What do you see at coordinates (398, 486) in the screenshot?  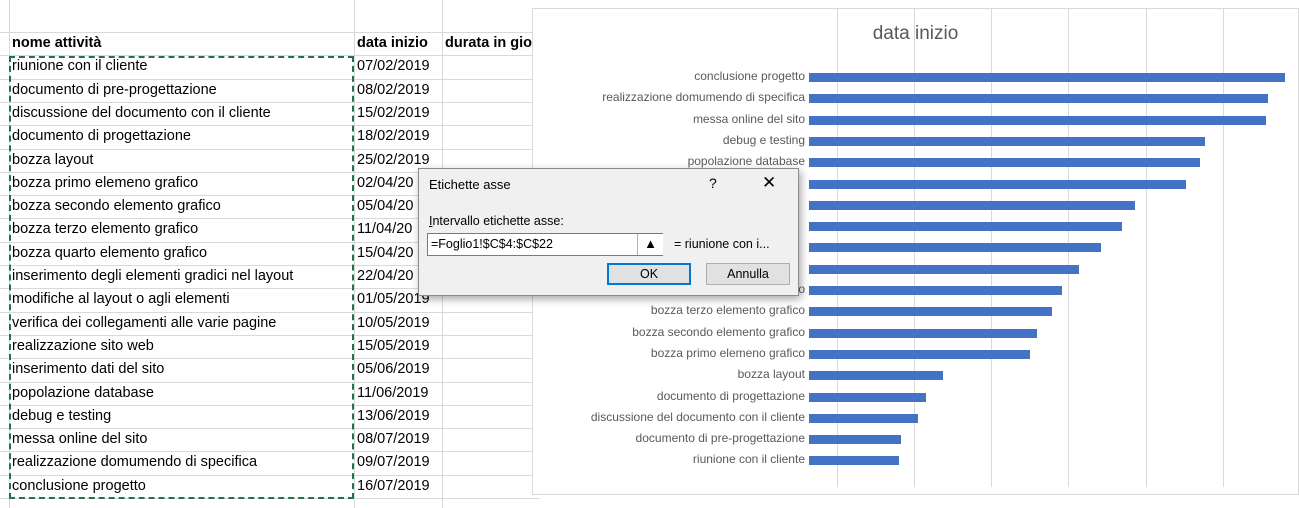 I see `cell-start-date: 16/07/2019` at bounding box center [398, 486].